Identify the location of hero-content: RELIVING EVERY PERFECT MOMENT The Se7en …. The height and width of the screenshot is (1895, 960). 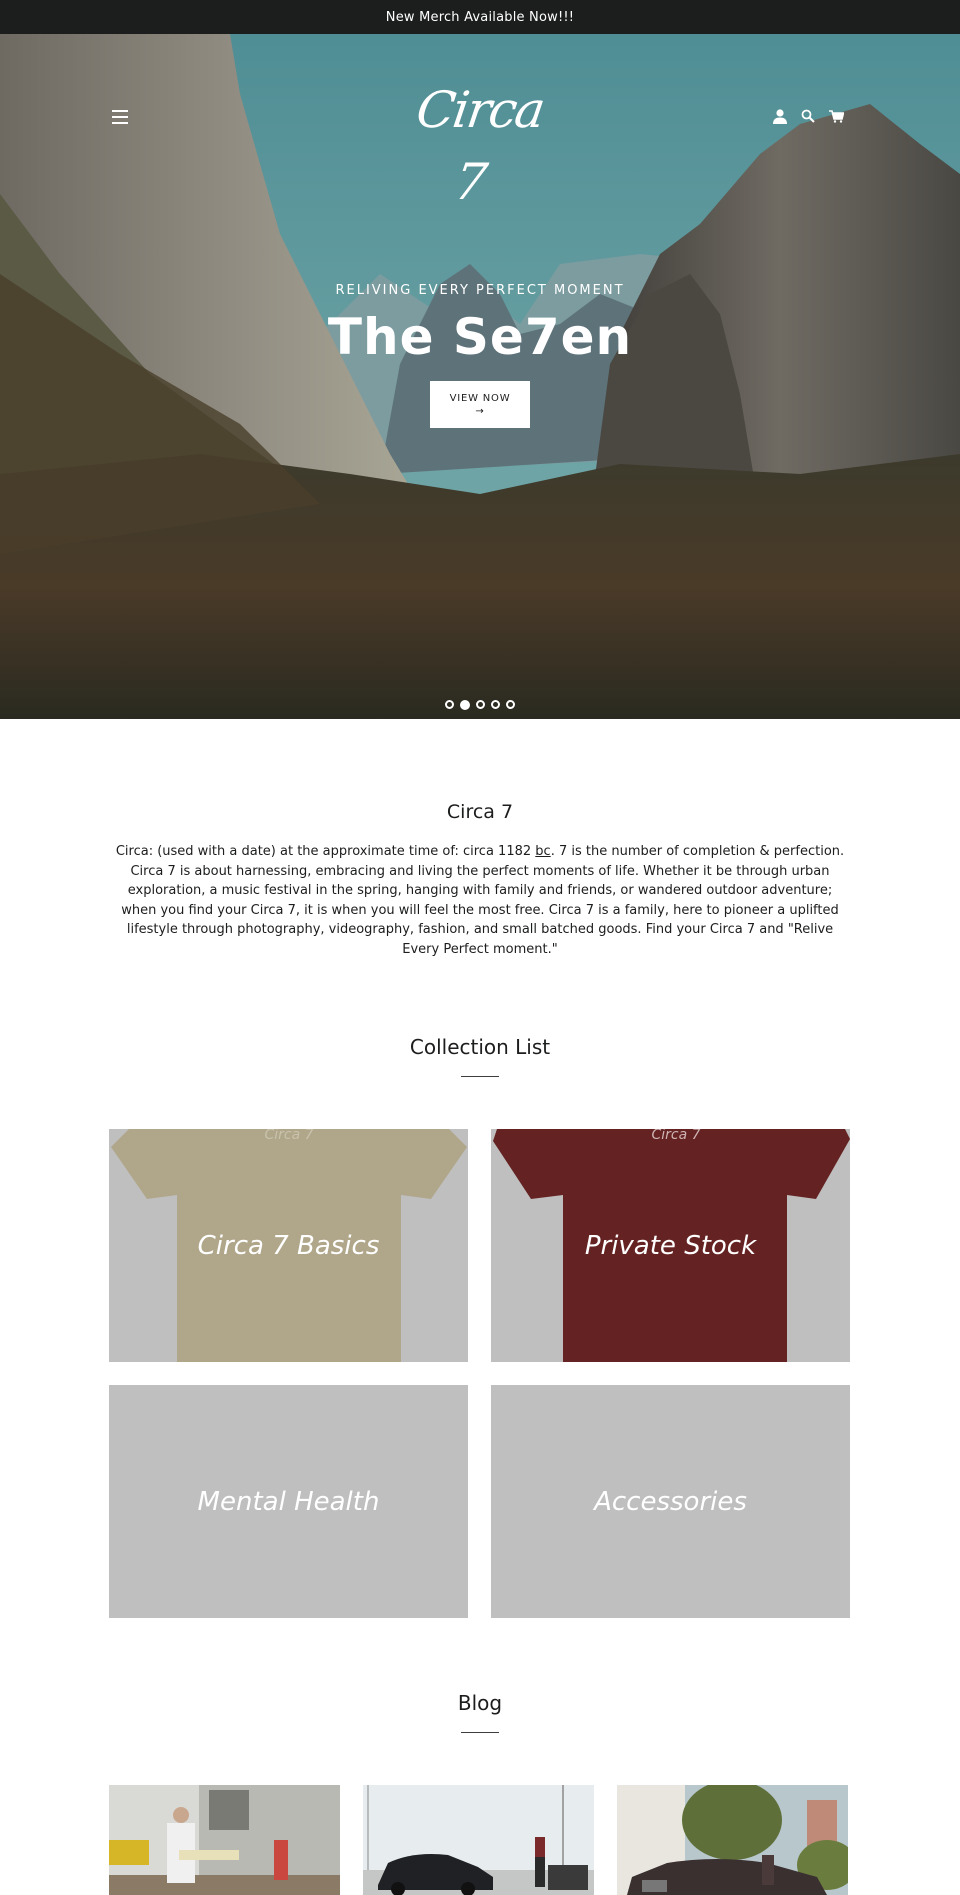
(480, 355).